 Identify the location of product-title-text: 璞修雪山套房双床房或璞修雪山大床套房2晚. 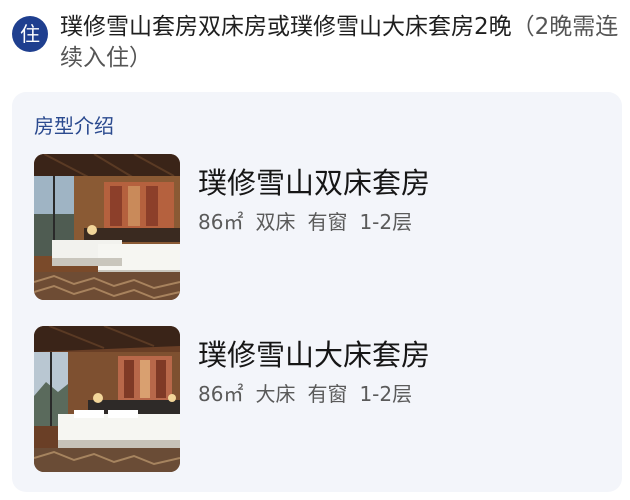
(286, 27).